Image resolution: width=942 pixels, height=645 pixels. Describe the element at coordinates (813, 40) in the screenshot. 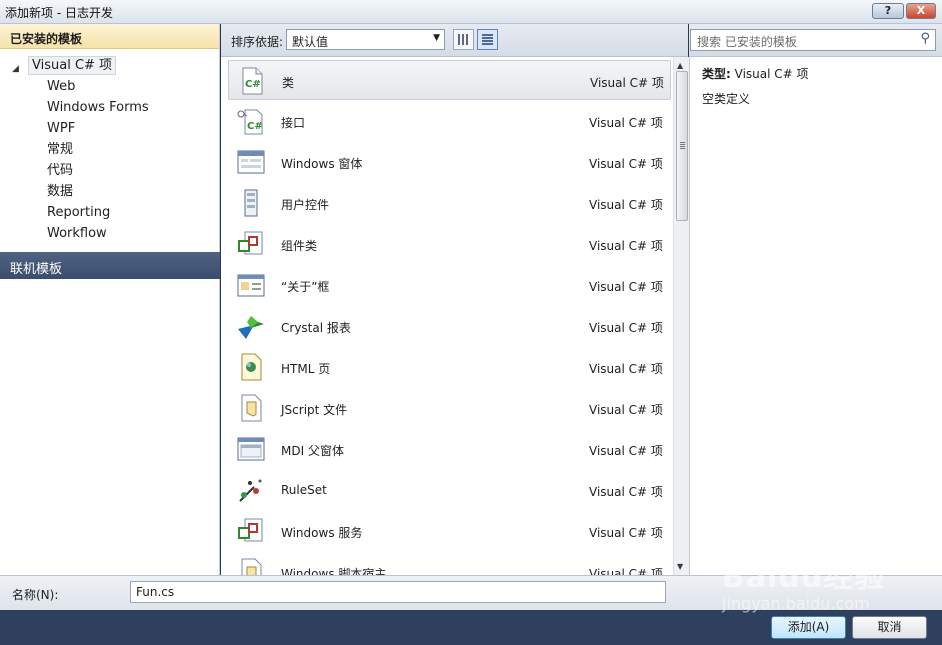

I see `search-input: 搜索 已安装的模板 ⚲` at that location.